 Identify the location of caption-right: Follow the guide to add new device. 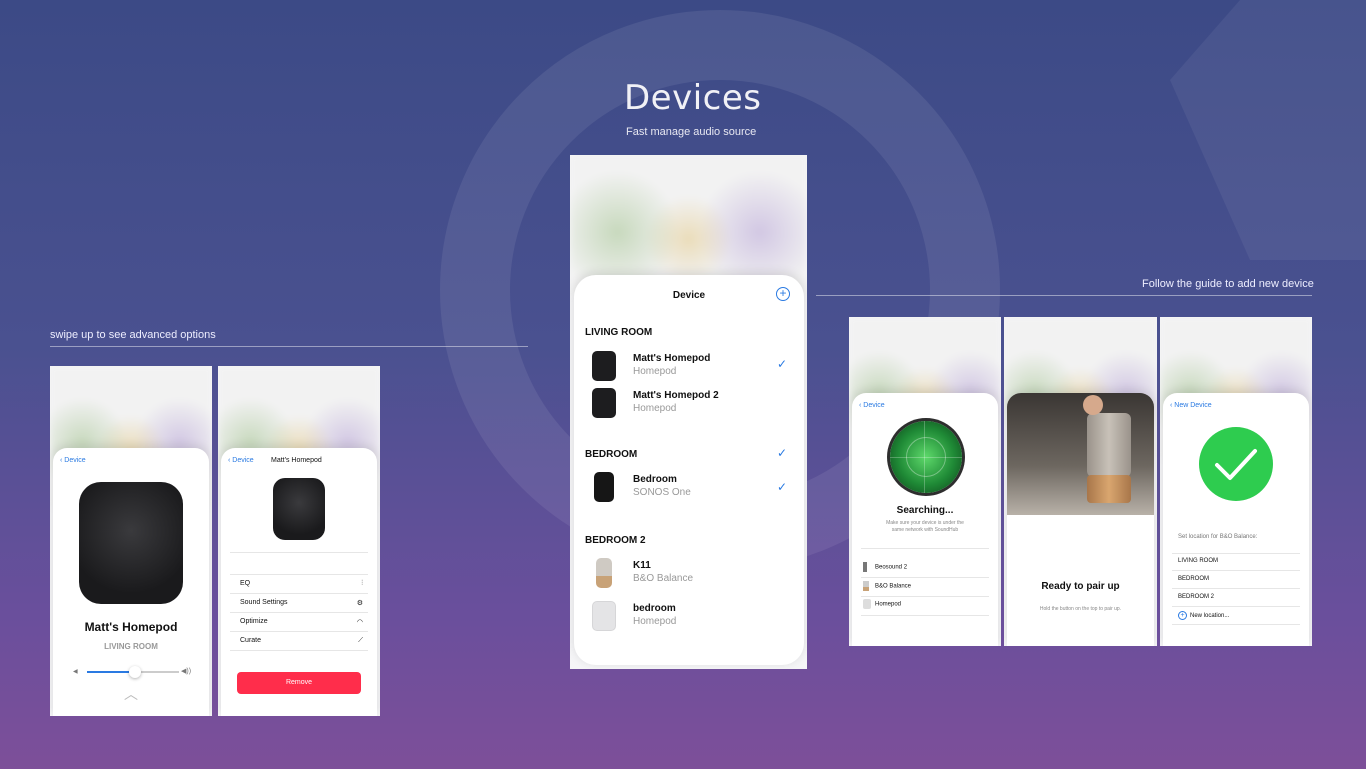
(1228, 284).